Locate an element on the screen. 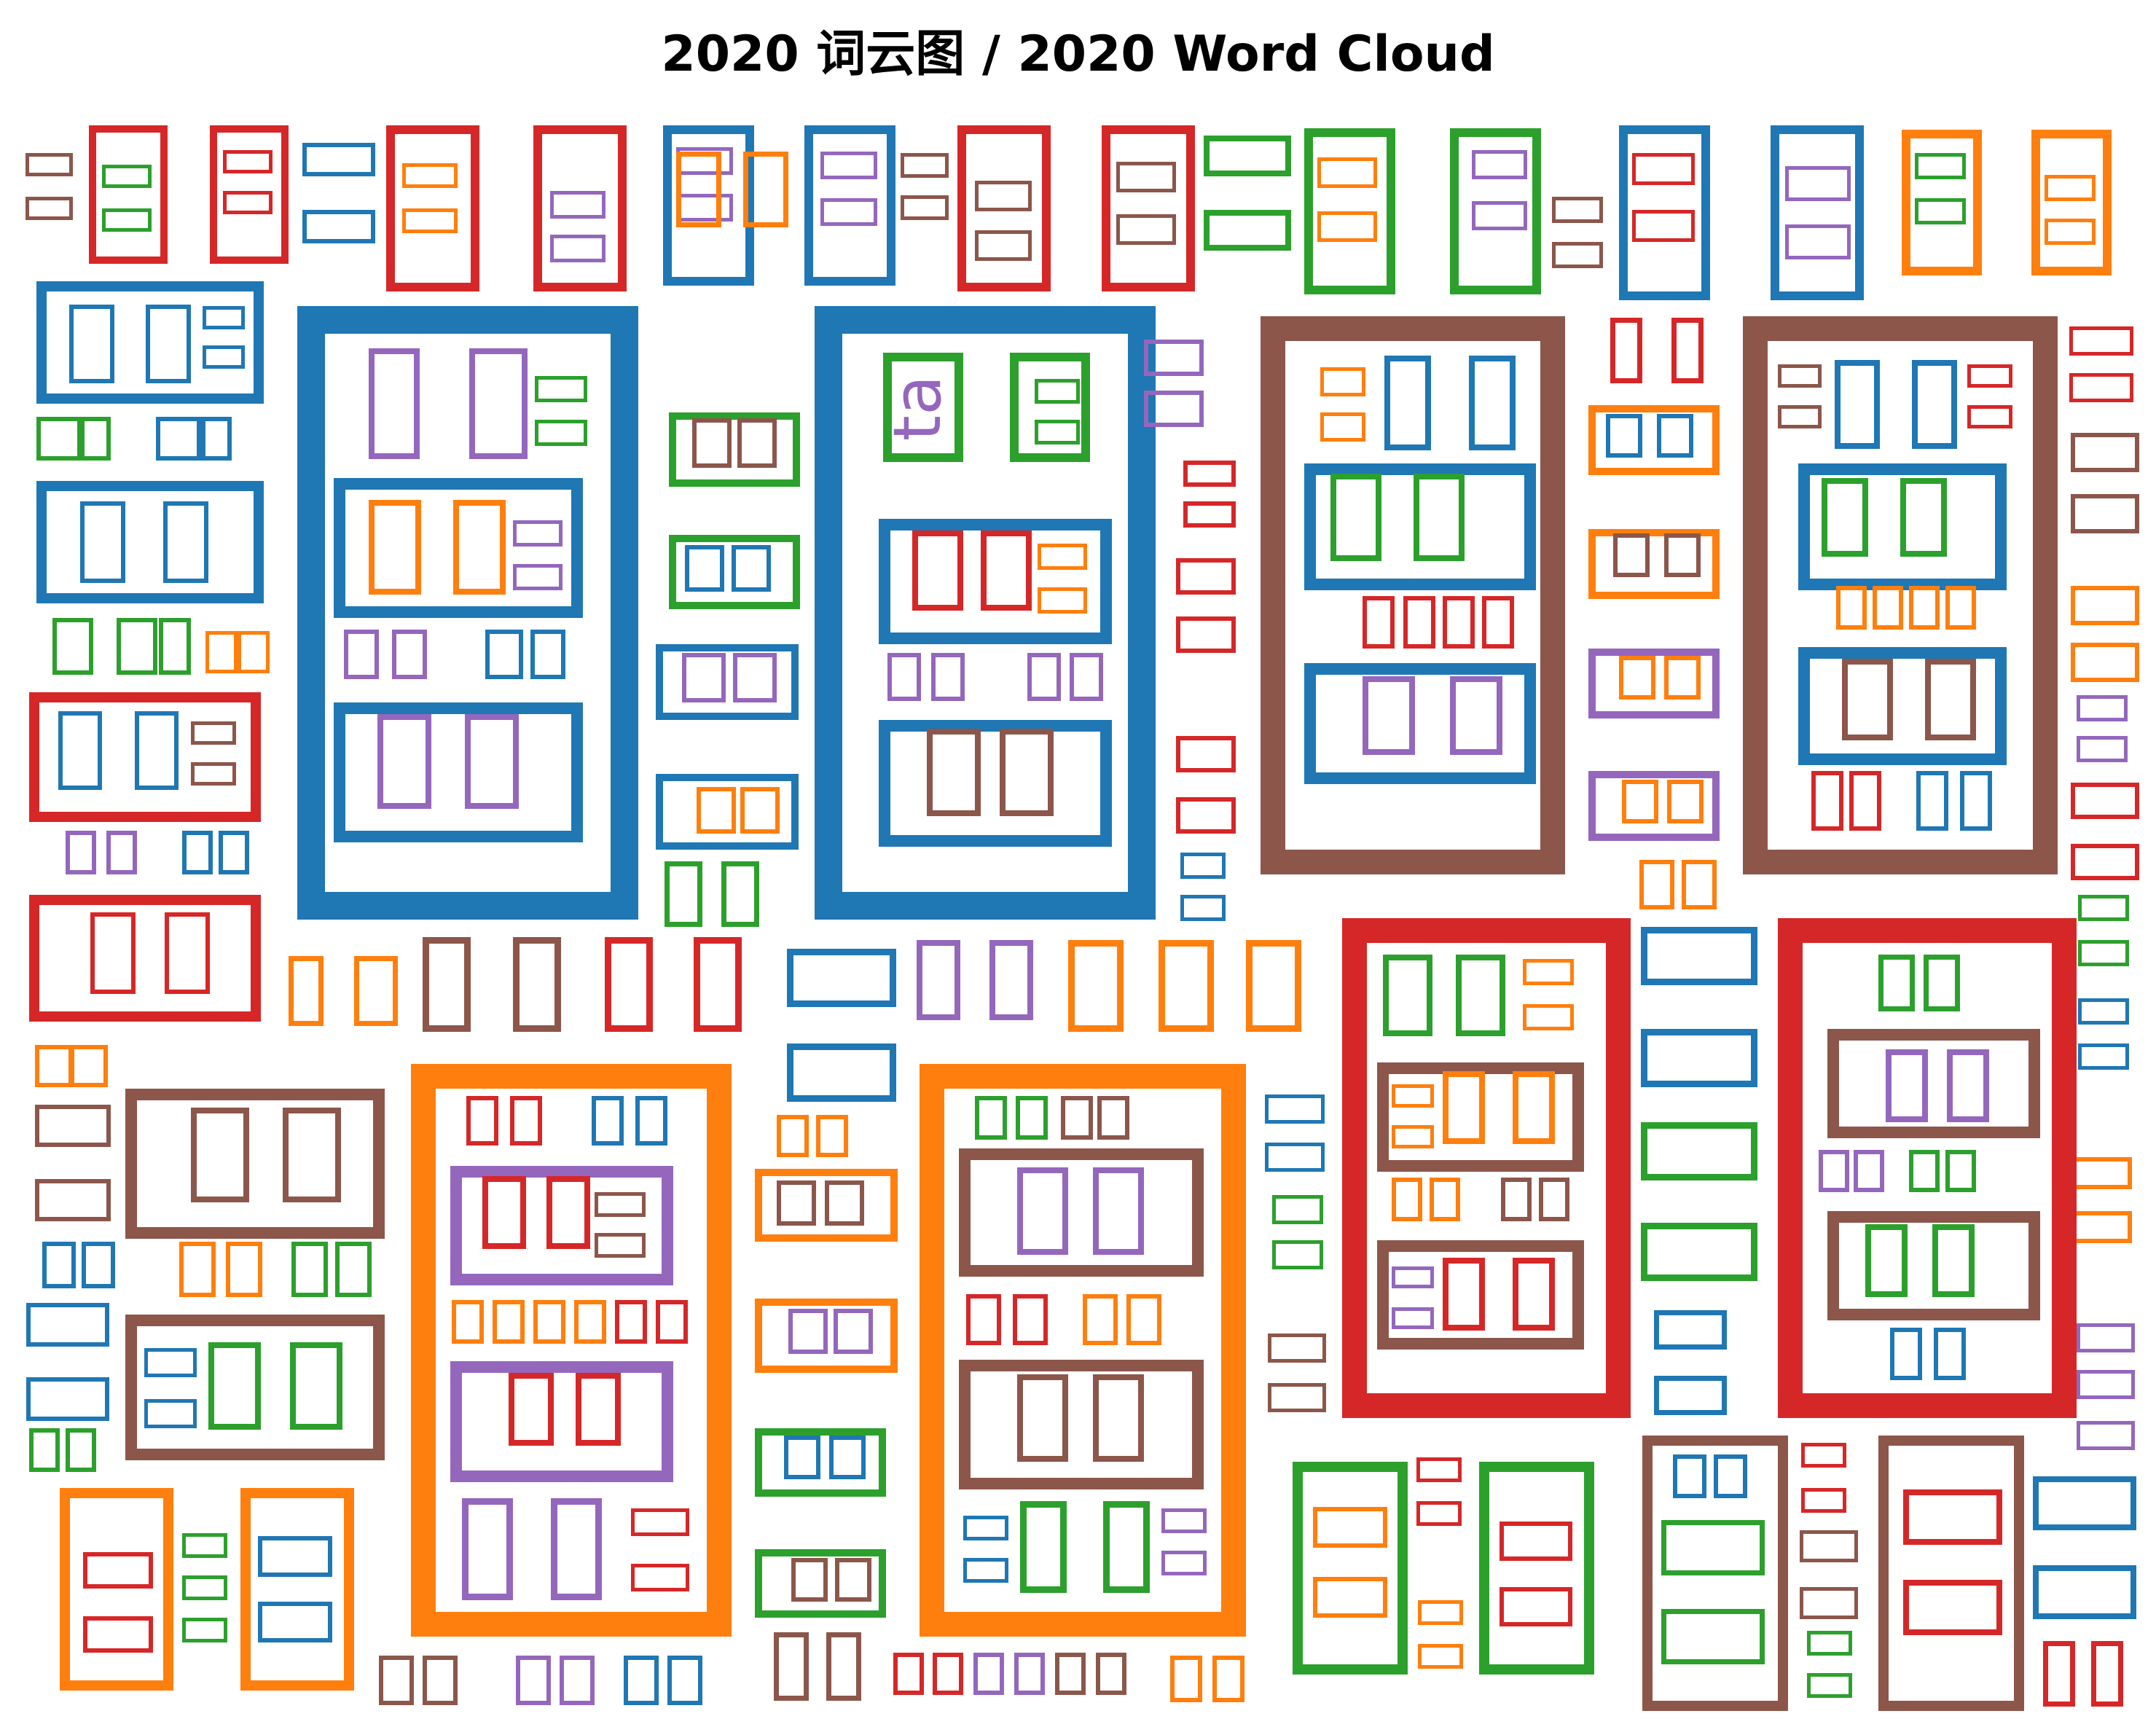 This screenshot has height=1727, width=2156. word-label: ta is located at coordinates (917, 408).